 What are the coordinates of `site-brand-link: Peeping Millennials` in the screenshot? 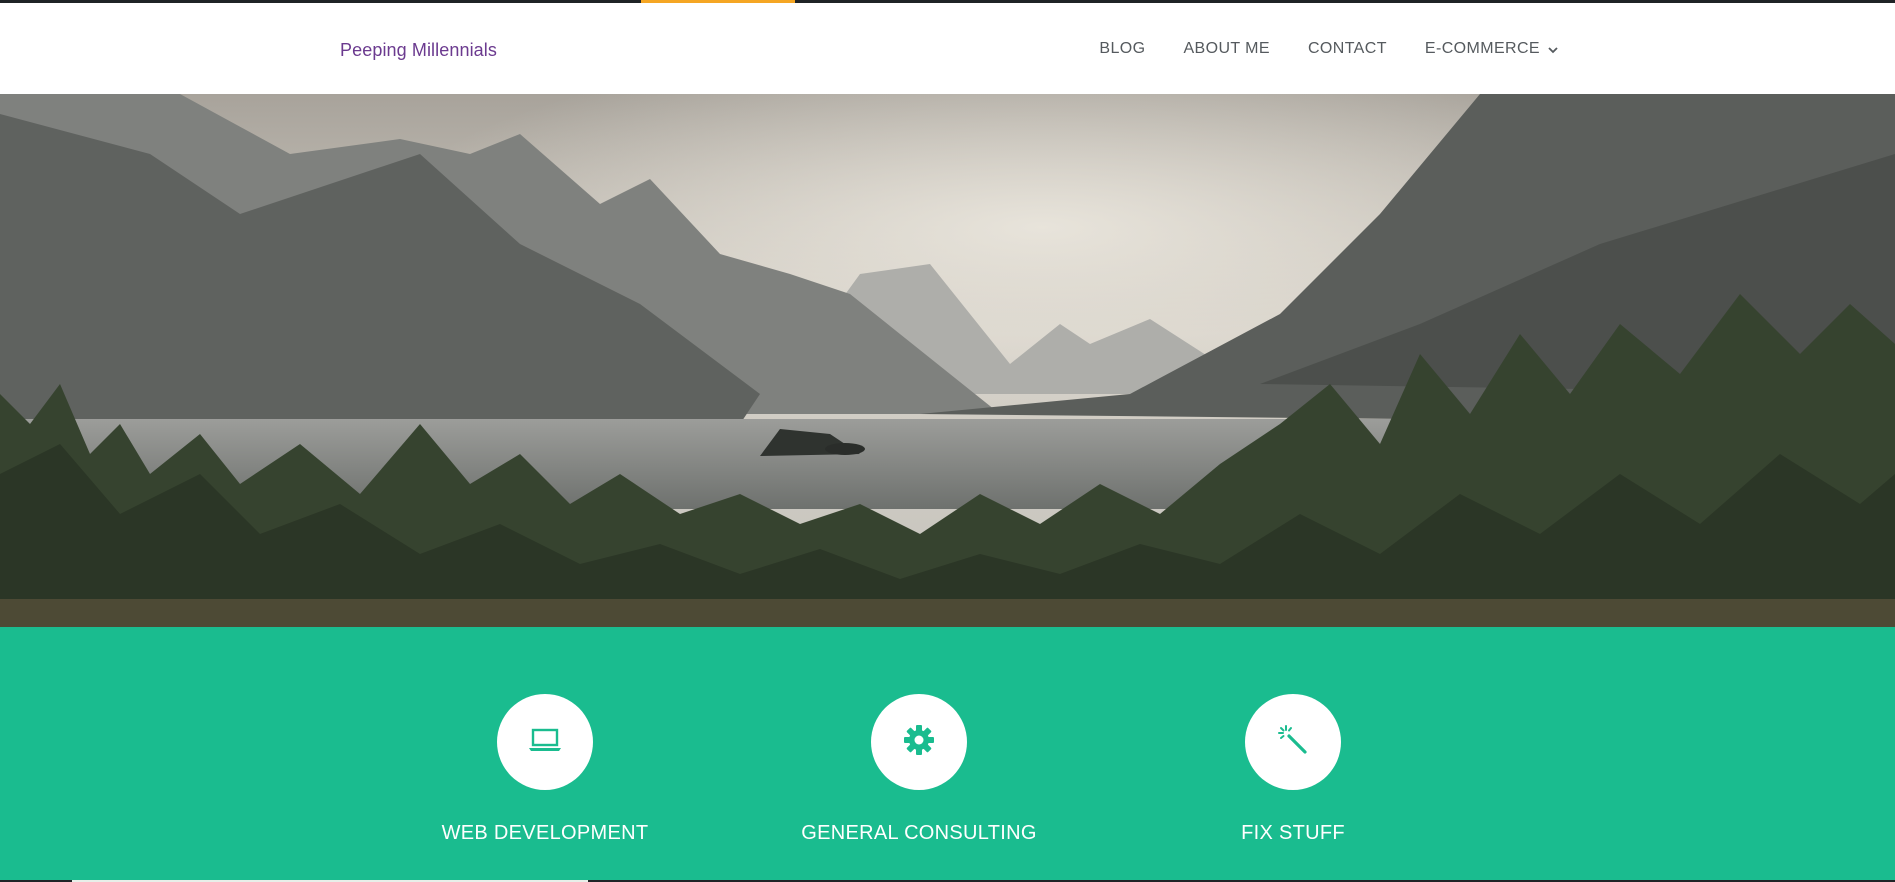 It's located at (418, 50).